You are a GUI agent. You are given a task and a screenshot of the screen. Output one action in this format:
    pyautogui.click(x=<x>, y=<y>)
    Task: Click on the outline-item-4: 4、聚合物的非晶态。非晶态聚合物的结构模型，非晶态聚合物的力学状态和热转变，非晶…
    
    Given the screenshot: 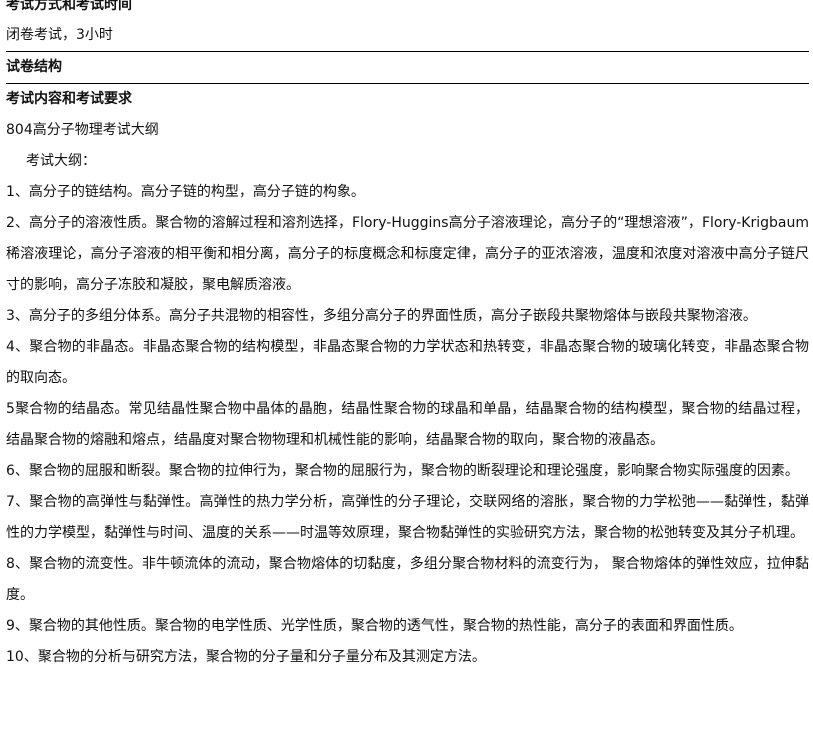 What is the action you would take?
    pyautogui.click(x=407, y=362)
    